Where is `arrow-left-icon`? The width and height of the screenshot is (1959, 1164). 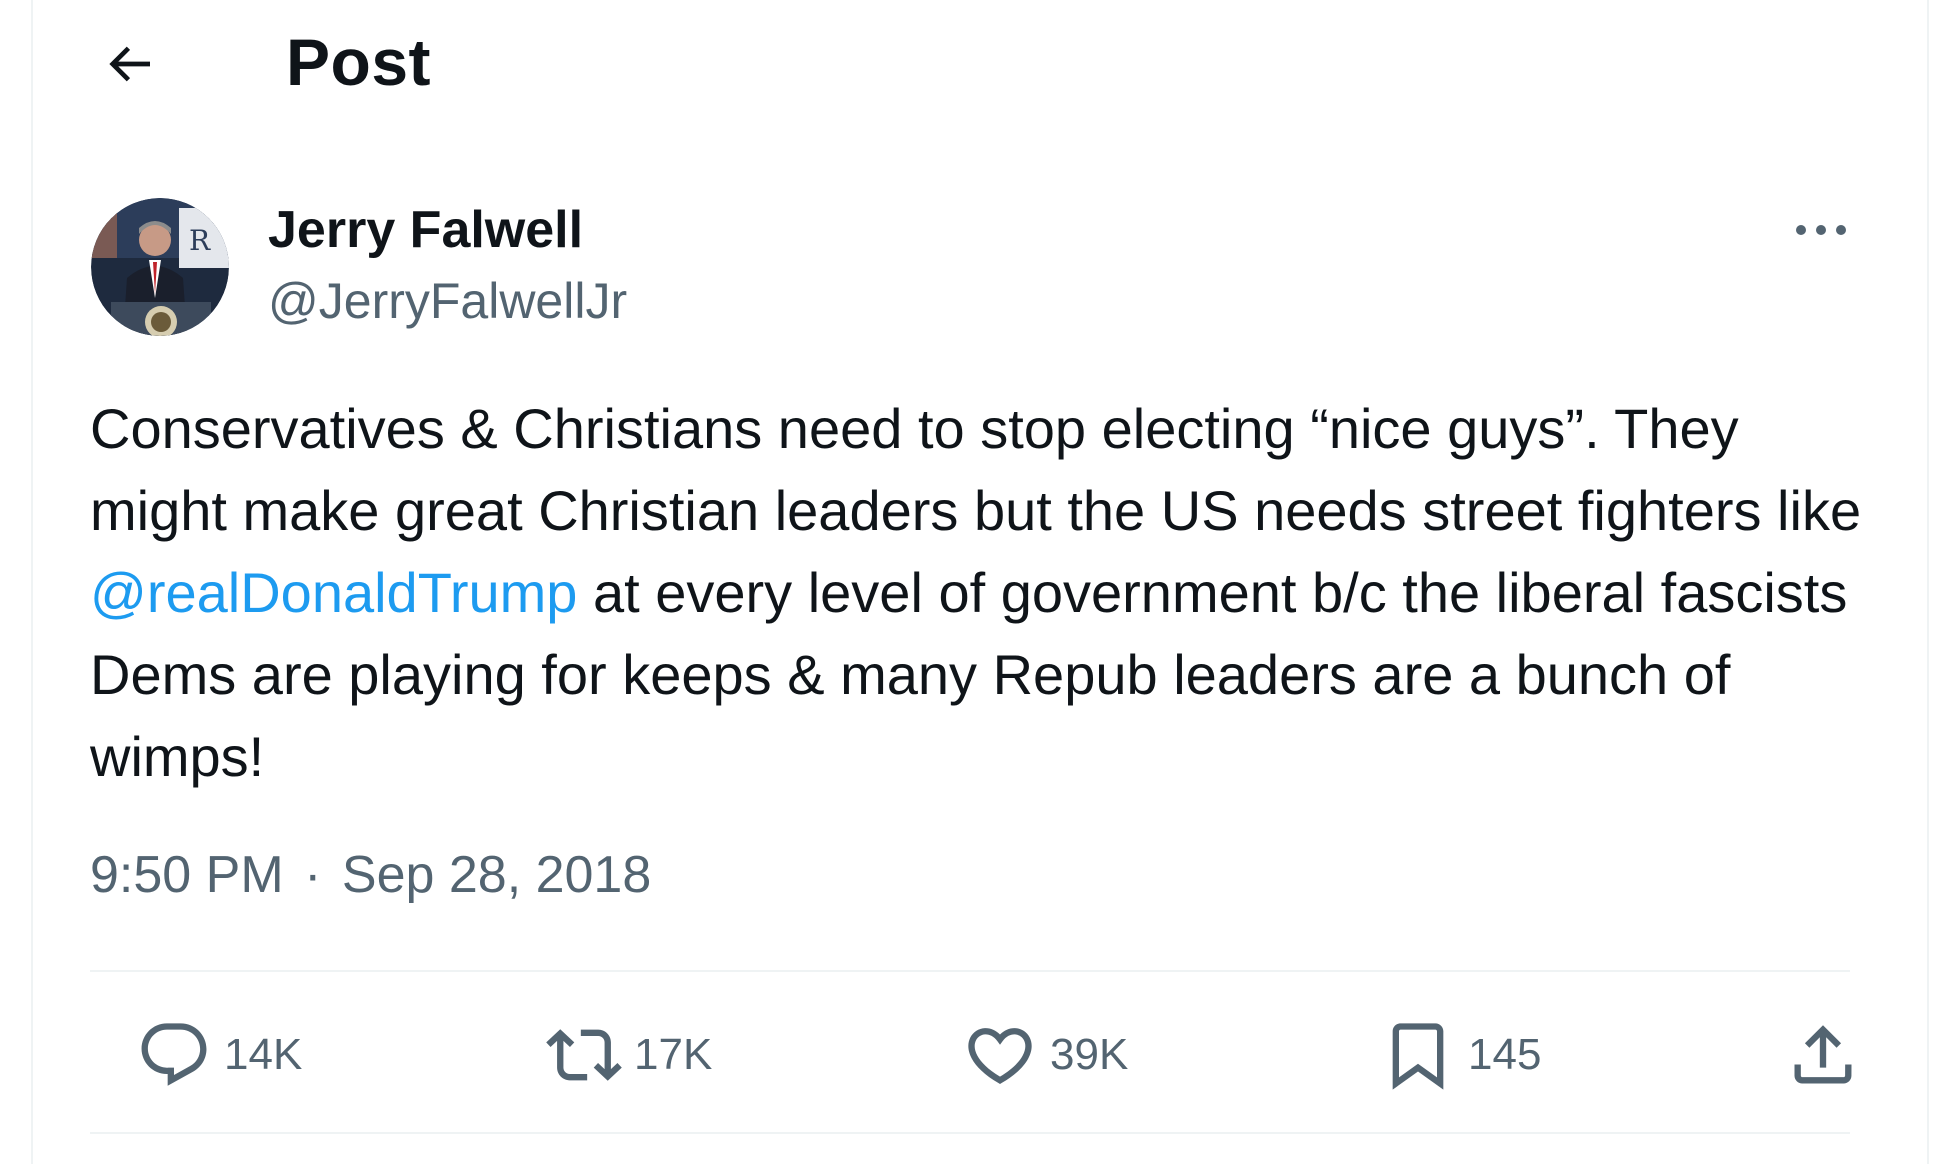
arrow-left-icon is located at coordinates (129, 64).